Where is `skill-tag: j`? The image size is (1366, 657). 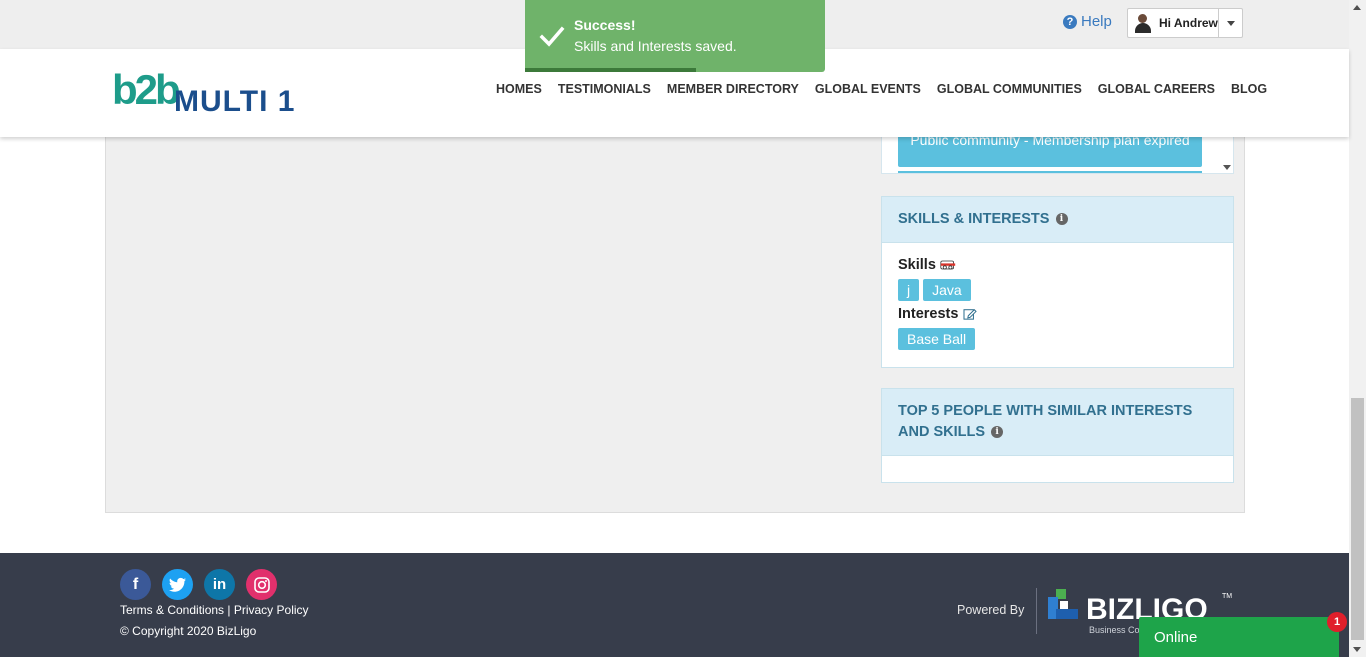
skill-tag: j is located at coordinates (909, 290).